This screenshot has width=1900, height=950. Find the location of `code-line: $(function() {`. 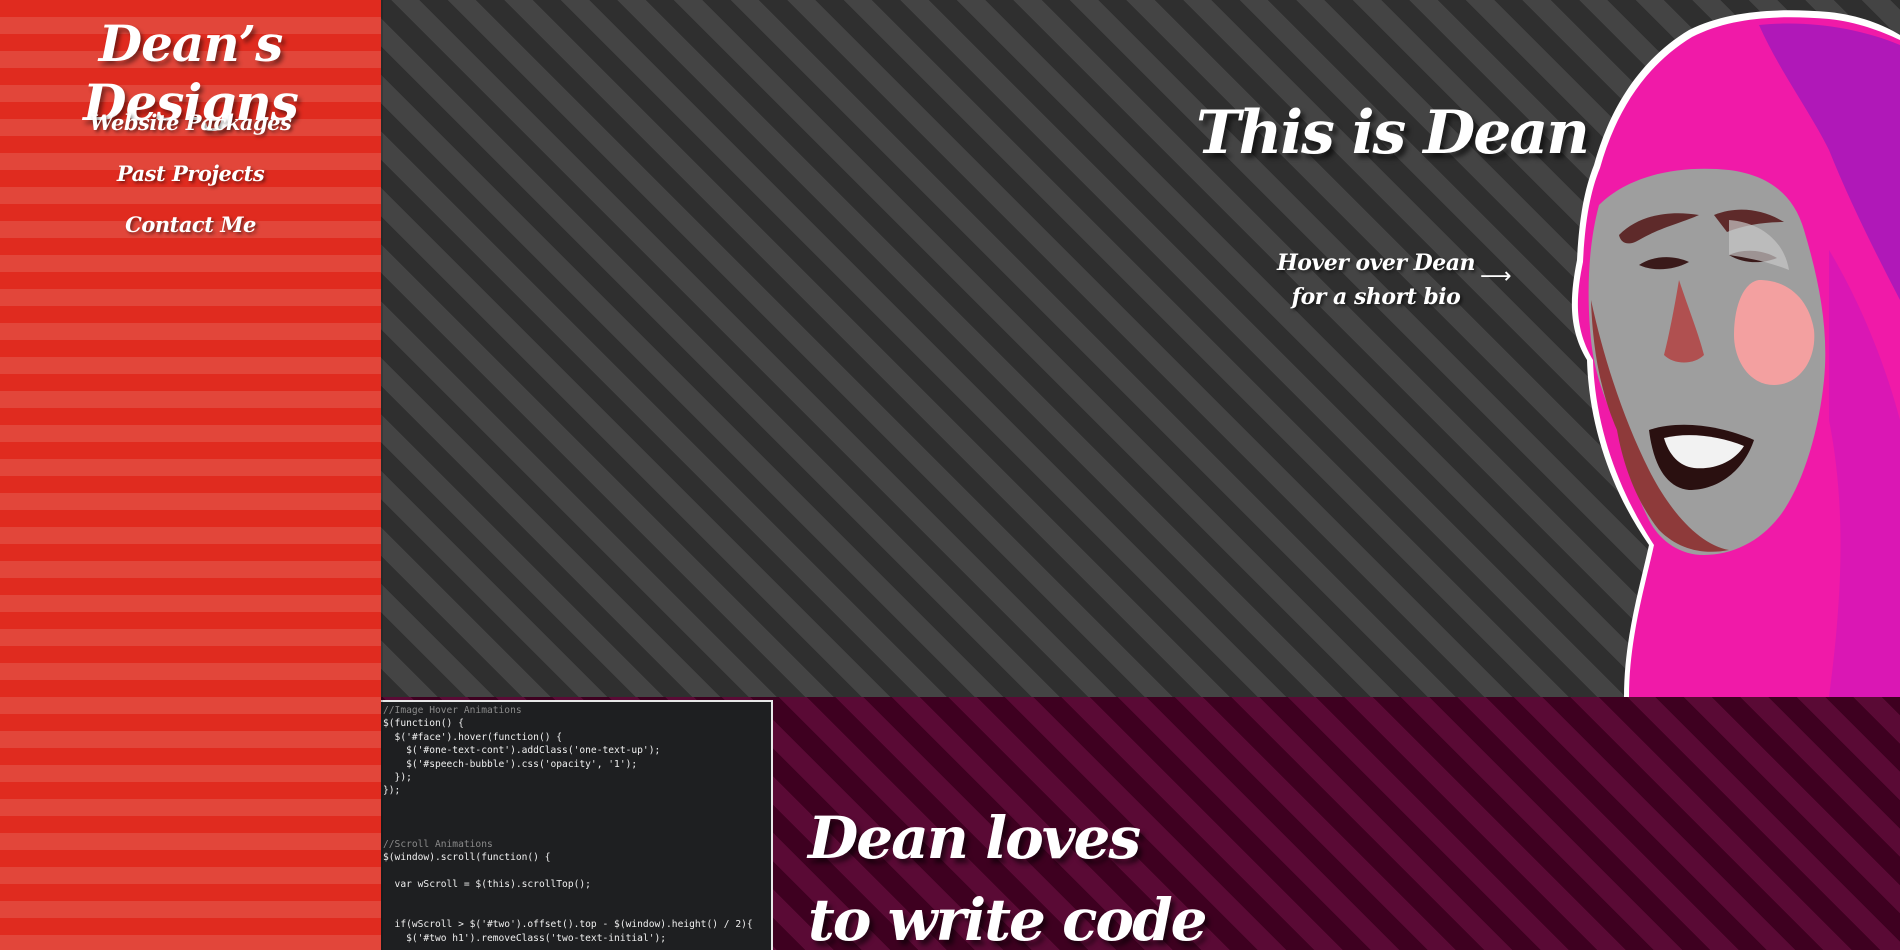

code-line: $(function() { is located at coordinates (423, 724).